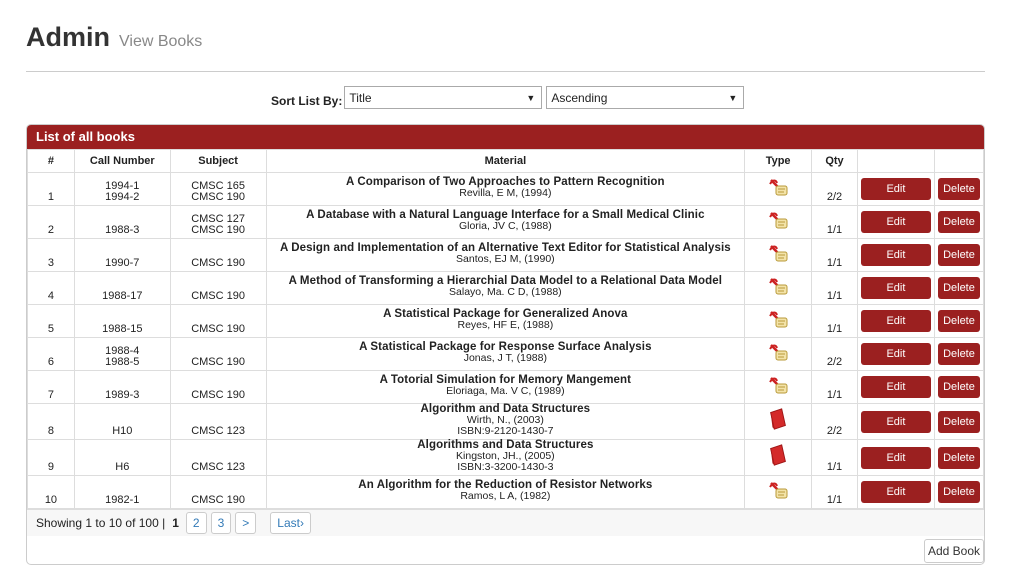 This screenshot has height=581, width=1010. What do you see at coordinates (122, 288) in the screenshot?
I see `call-number-cell: 1988-17` at bounding box center [122, 288].